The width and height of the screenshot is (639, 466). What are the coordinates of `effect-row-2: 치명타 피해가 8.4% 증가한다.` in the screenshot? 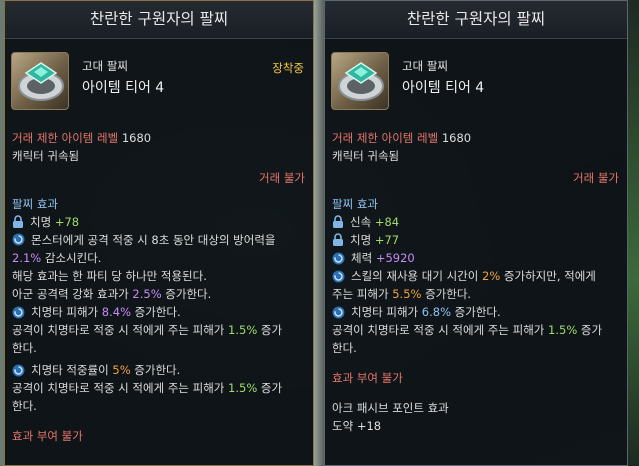 It's located at (159, 312).